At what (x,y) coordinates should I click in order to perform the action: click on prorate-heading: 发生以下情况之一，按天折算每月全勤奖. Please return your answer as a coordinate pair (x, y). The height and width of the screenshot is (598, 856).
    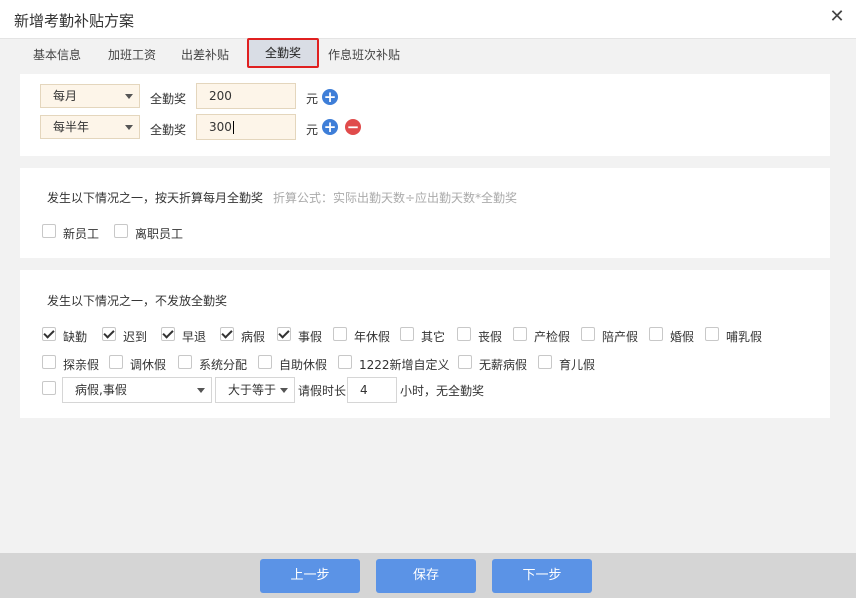
    Looking at the image, I should click on (155, 198).